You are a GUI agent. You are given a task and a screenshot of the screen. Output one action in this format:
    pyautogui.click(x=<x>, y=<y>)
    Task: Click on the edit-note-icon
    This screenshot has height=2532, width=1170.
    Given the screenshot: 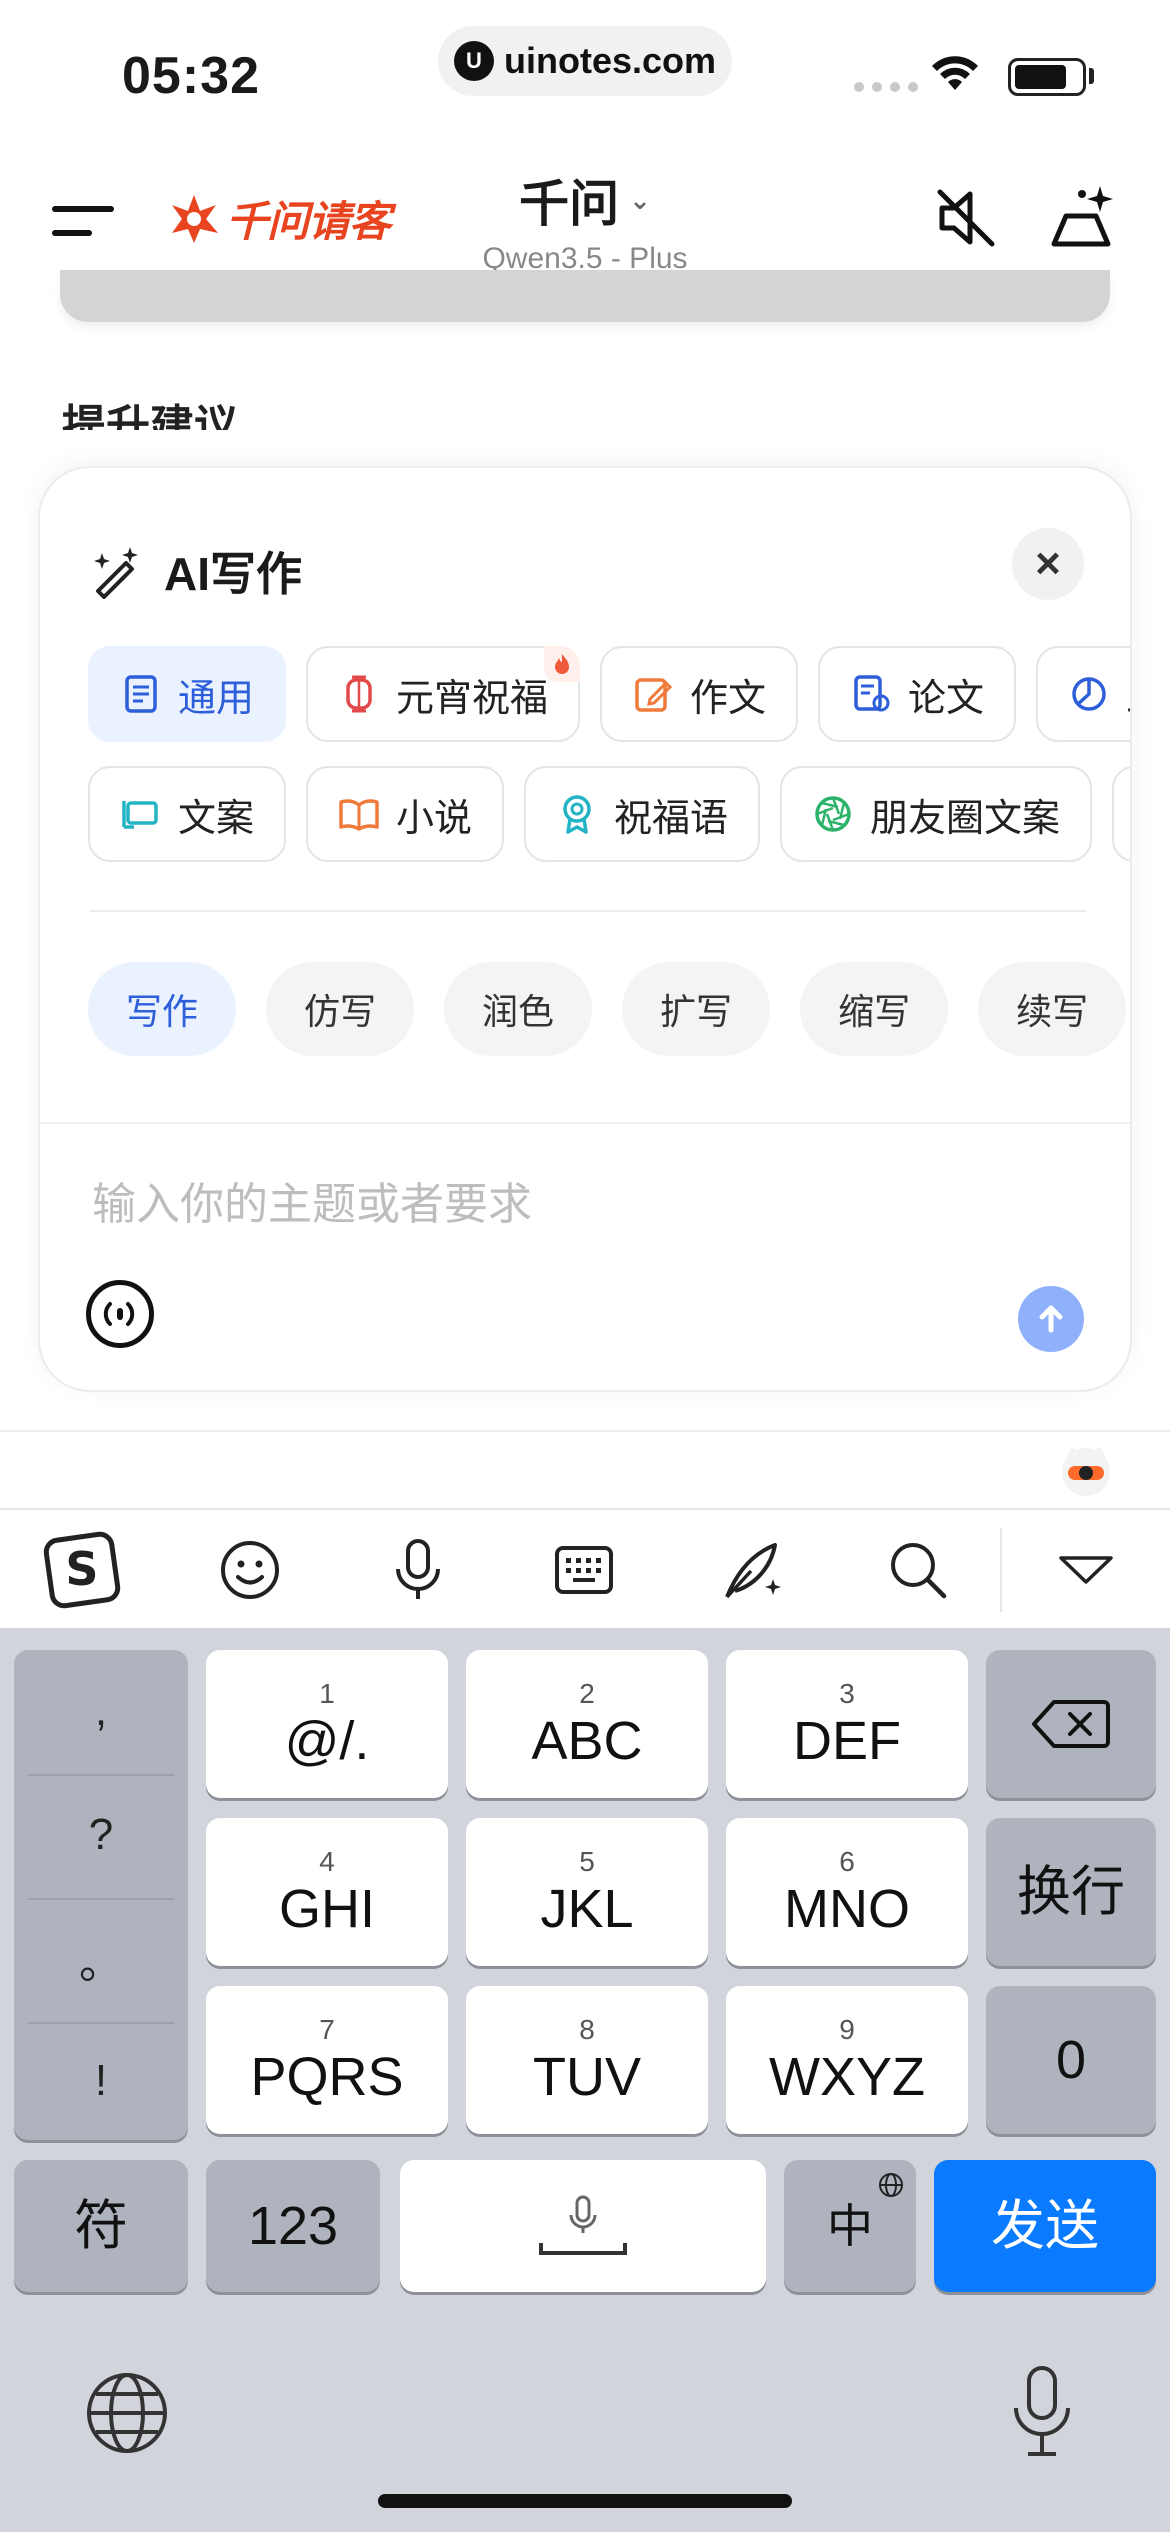 What is the action you would take?
    pyautogui.click(x=654, y=695)
    